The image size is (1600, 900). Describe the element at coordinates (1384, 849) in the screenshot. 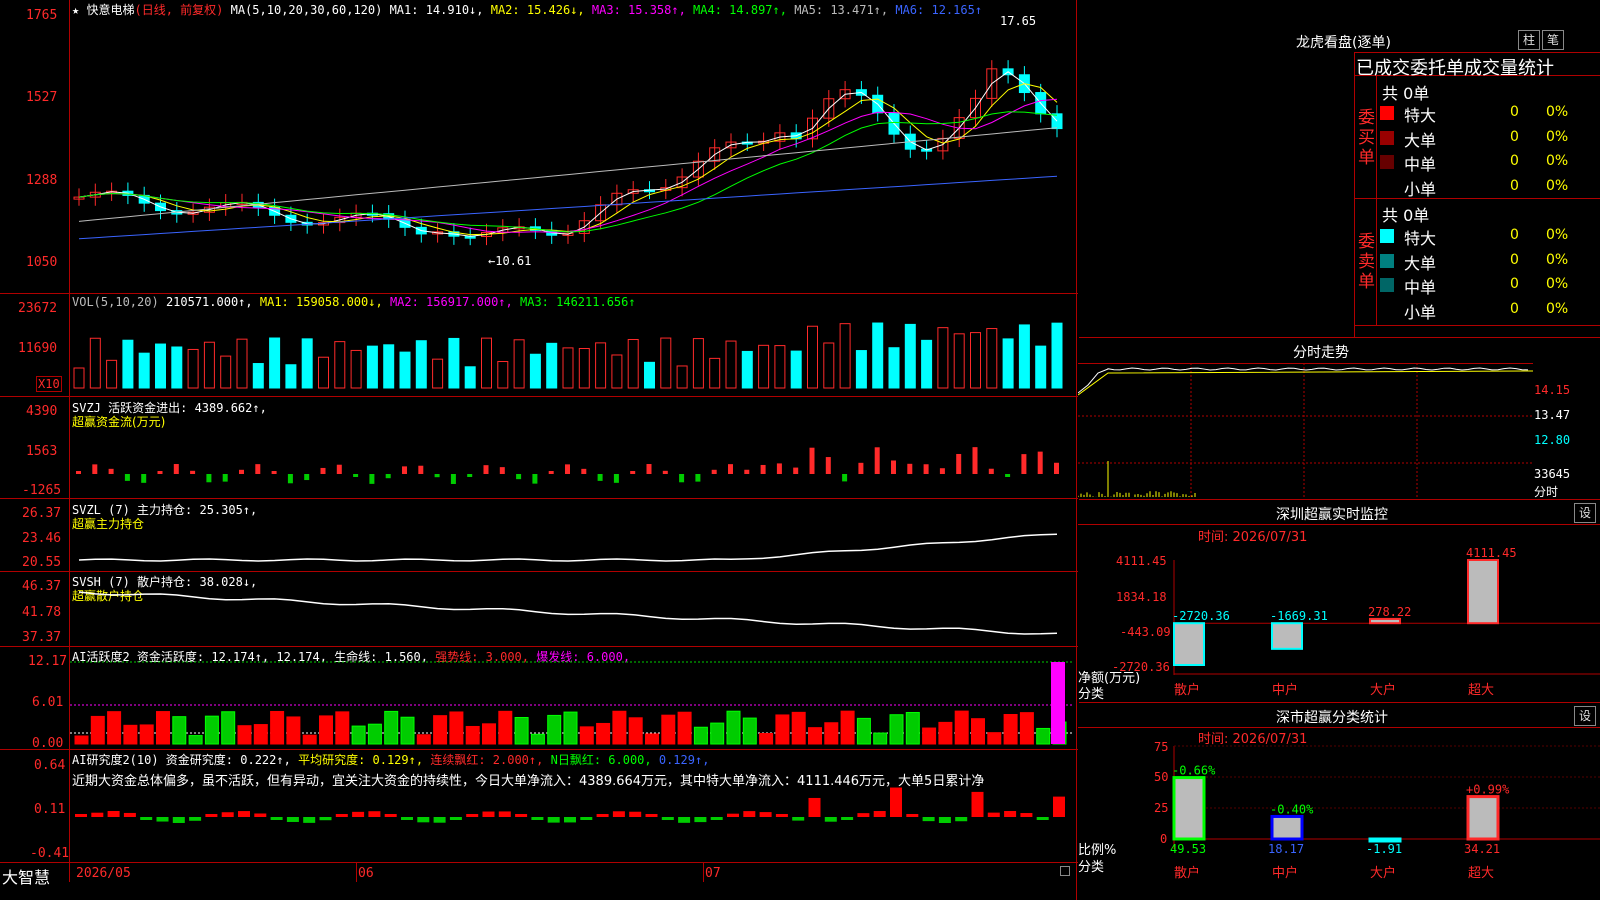

I see `ratio-value: -1.91` at that location.